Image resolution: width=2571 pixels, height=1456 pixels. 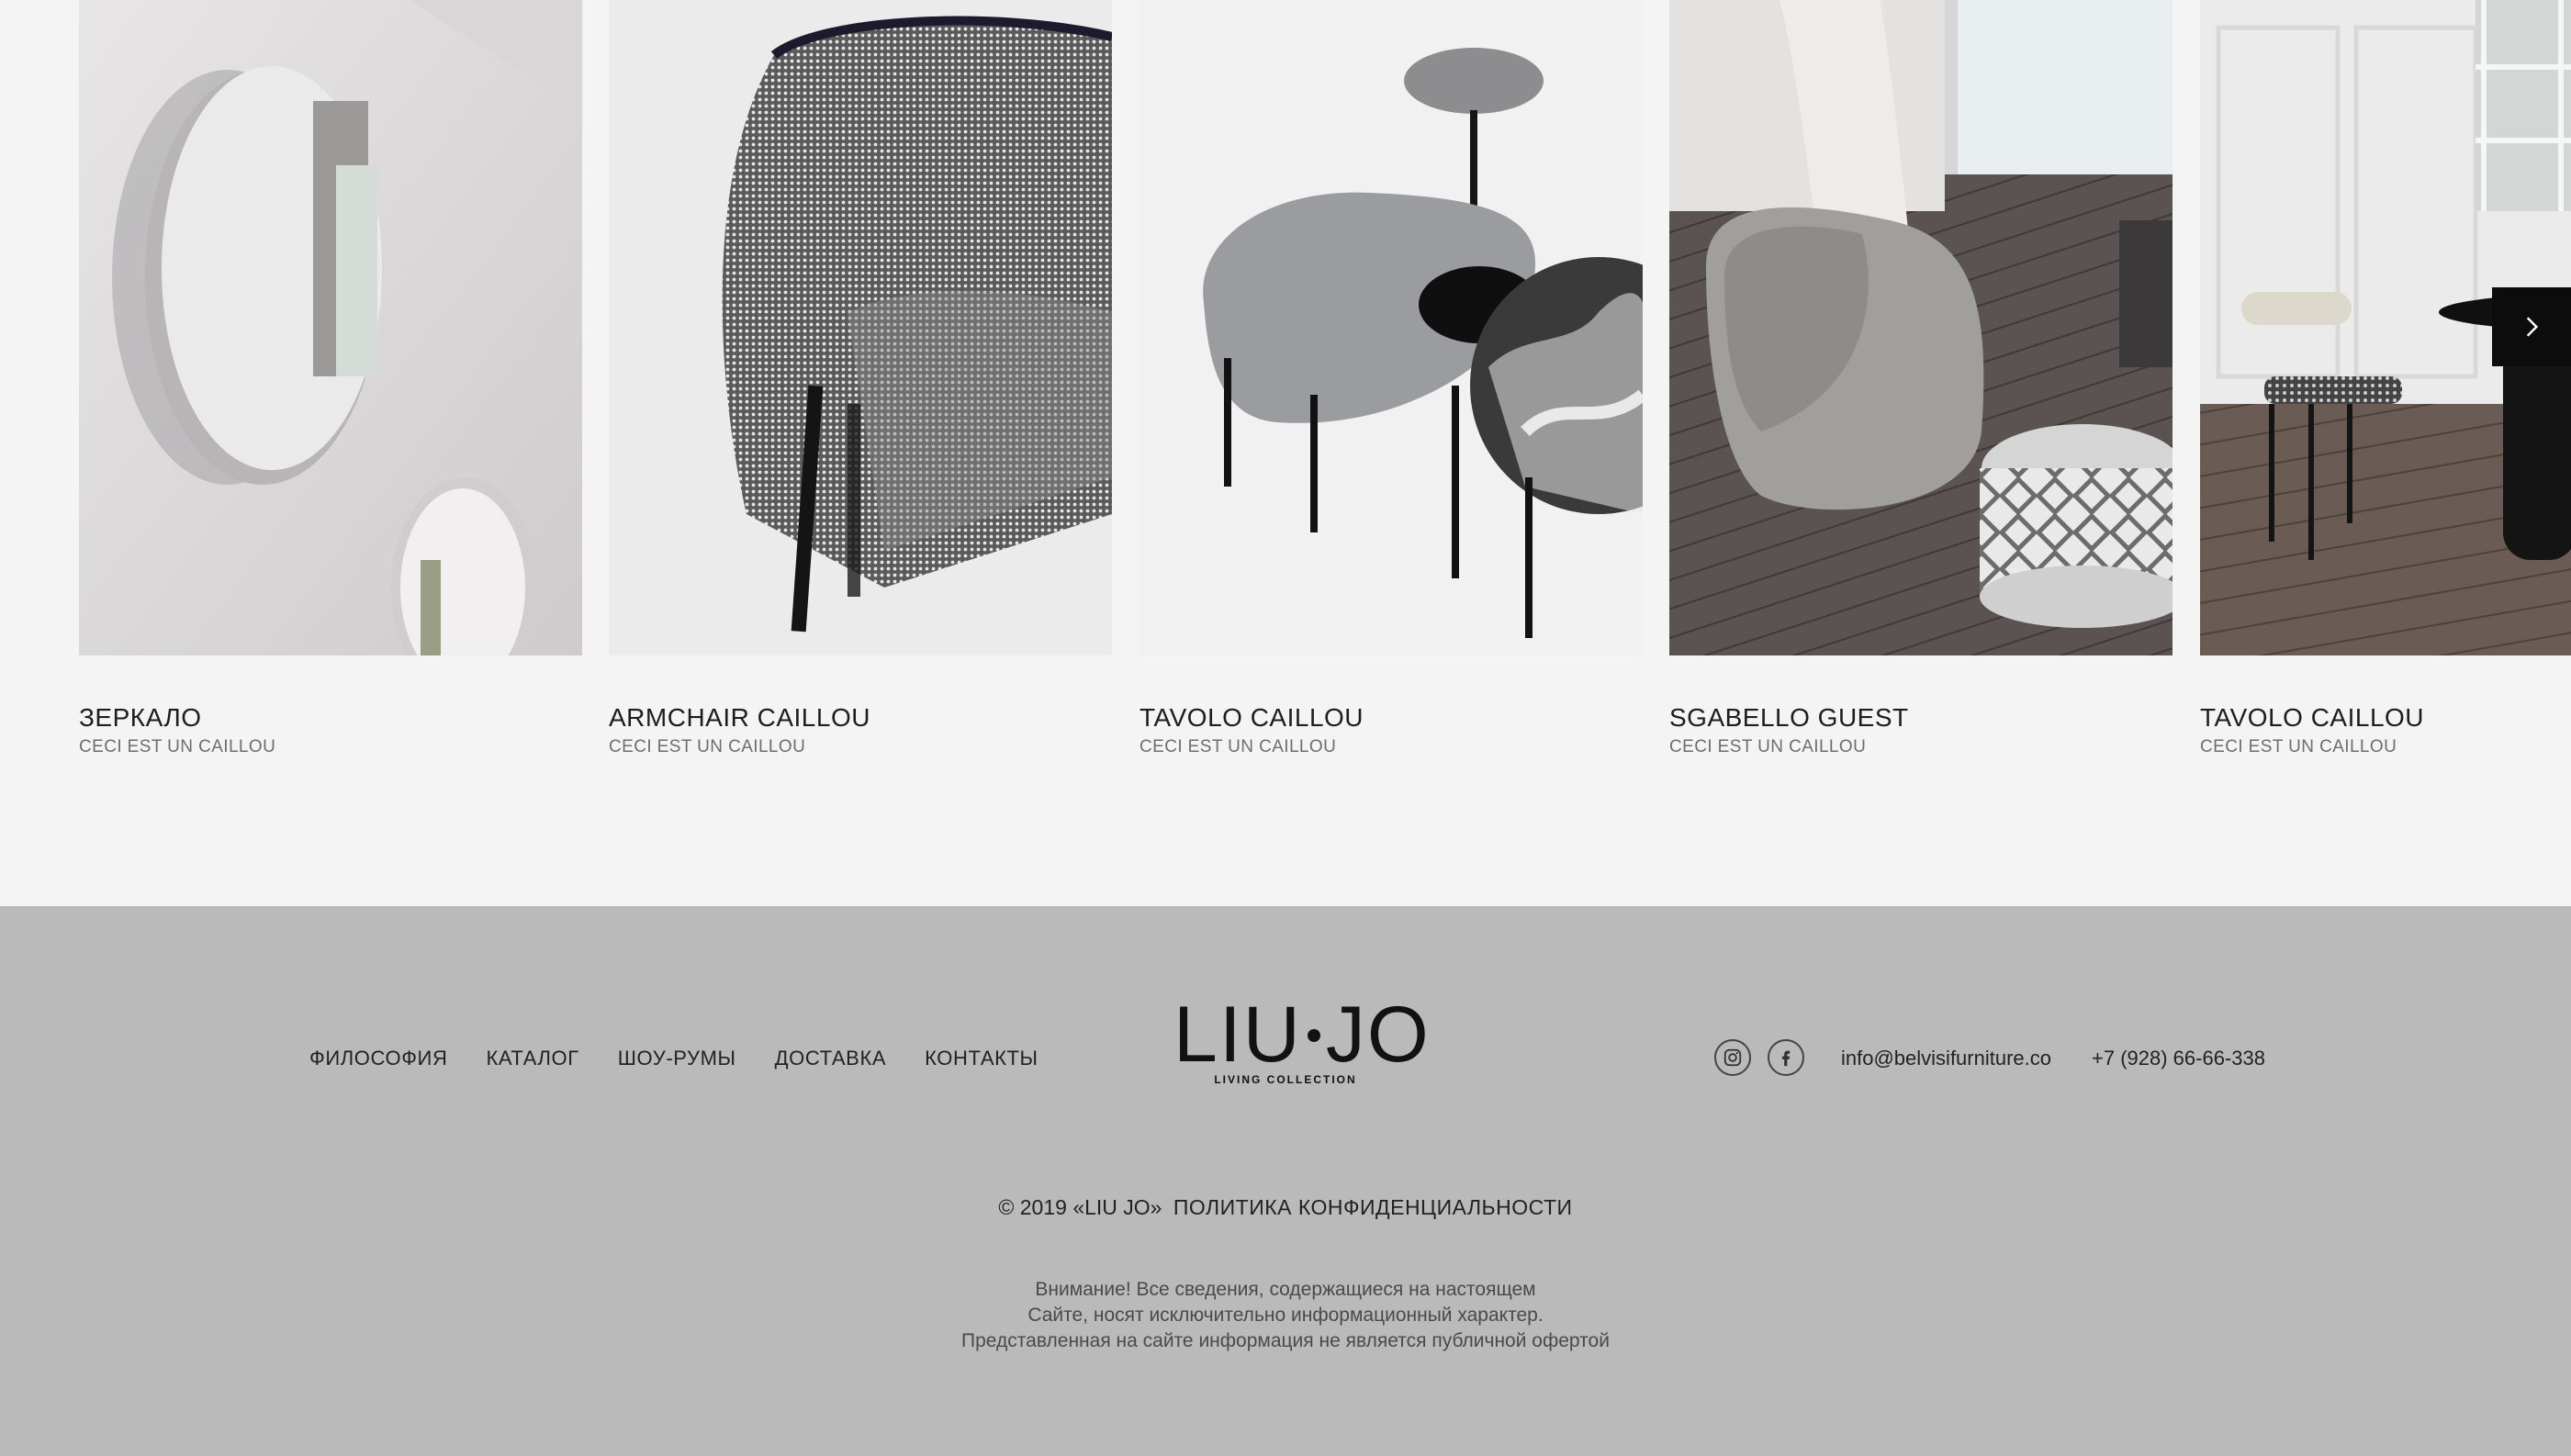 I want to click on product-card: TAVOLO CAILLOU CECI EST UN CAILLOU, so click(x=1392, y=378).